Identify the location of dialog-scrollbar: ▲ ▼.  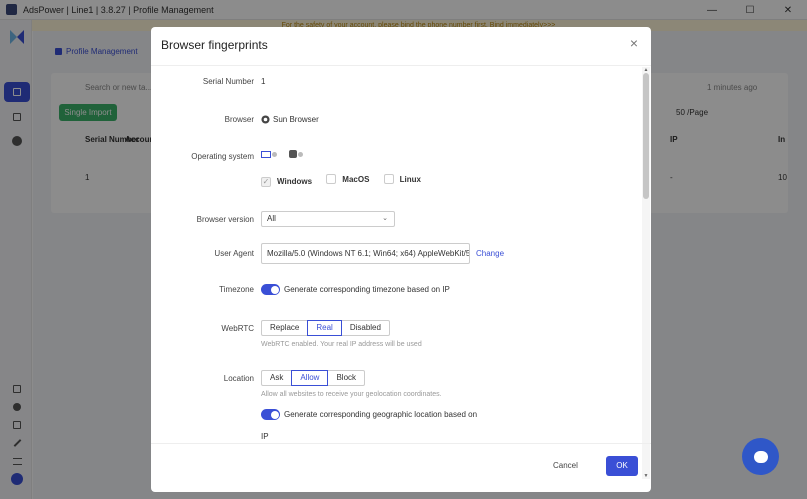
(646, 273).